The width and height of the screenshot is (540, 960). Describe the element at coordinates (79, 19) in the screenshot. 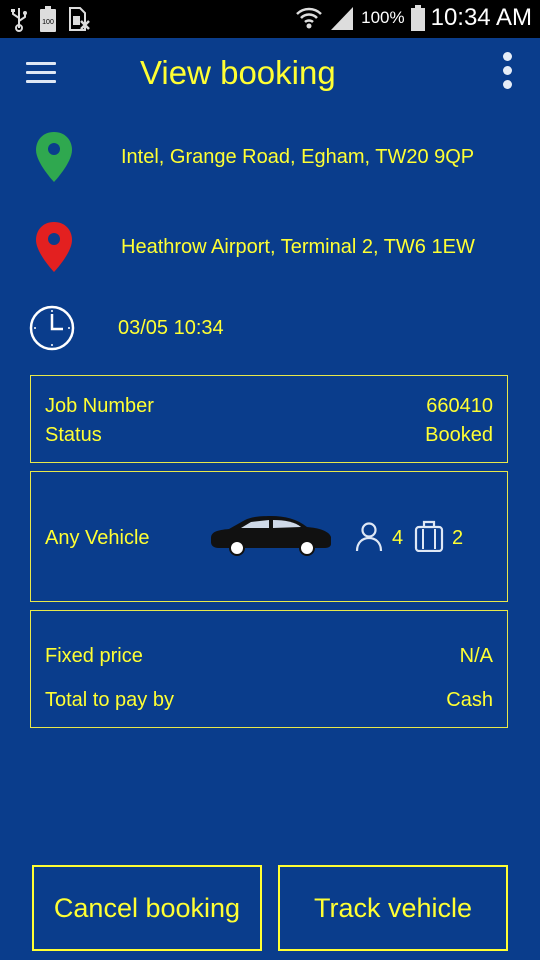

I see `sim-blocked-icon` at that location.